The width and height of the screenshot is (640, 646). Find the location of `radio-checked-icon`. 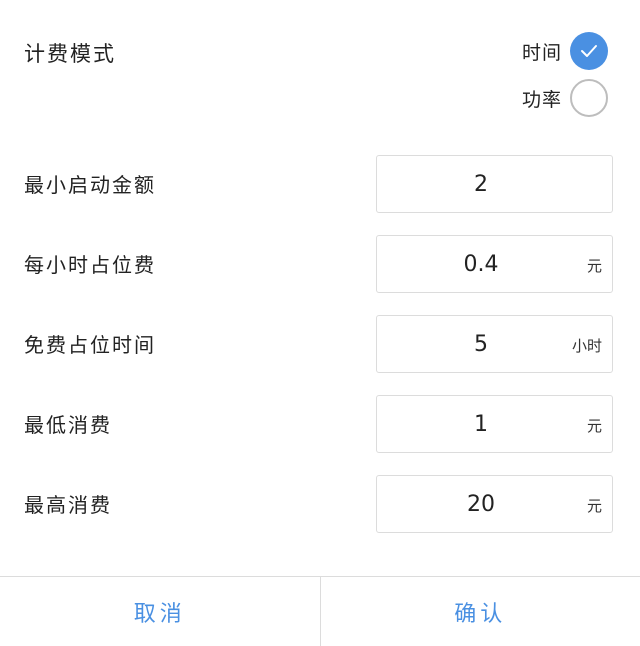

radio-checked-icon is located at coordinates (589, 51).